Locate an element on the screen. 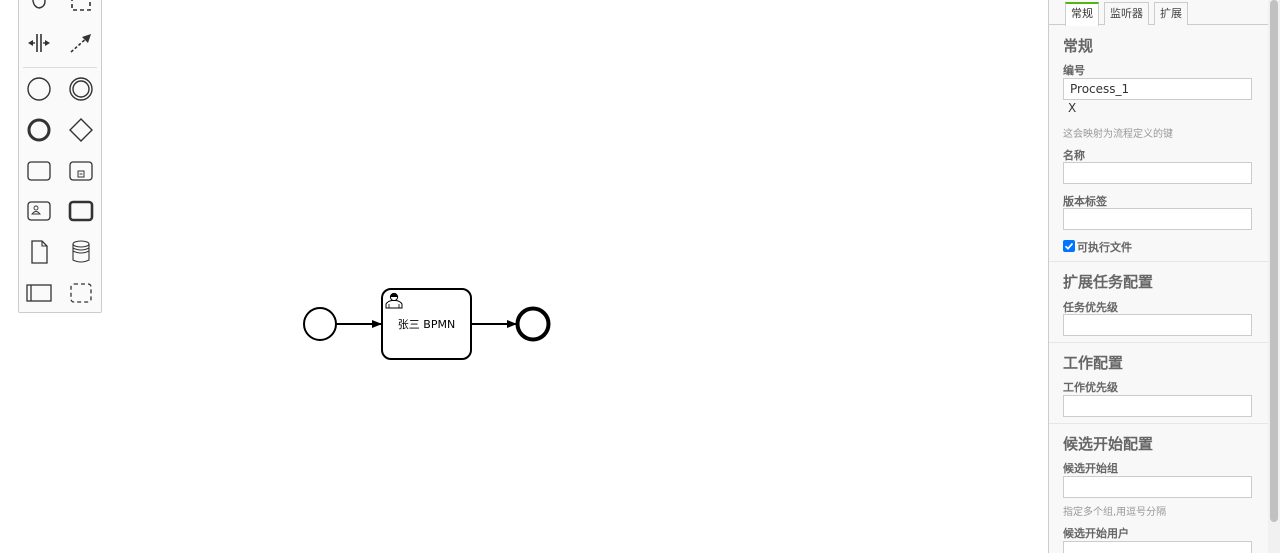 This screenshot has width=1280, height=553. id-input: Process_1 is located at coordinates (1157, 89).